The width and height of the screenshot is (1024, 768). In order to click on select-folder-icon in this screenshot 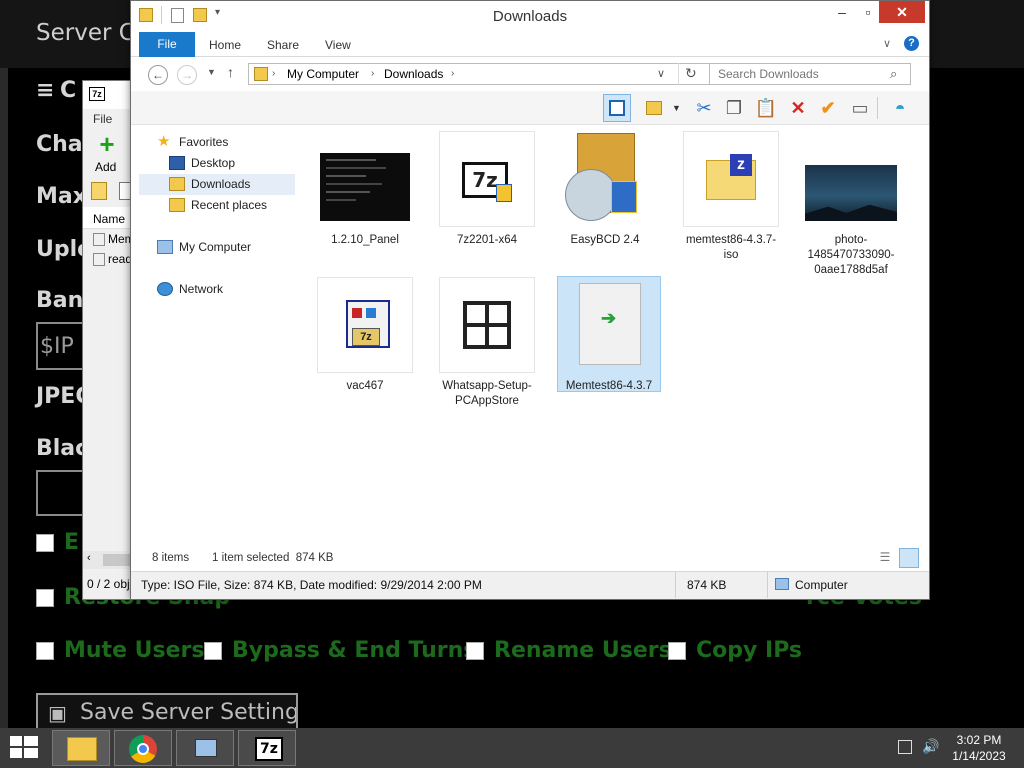, I will do `click(654, 108)`.